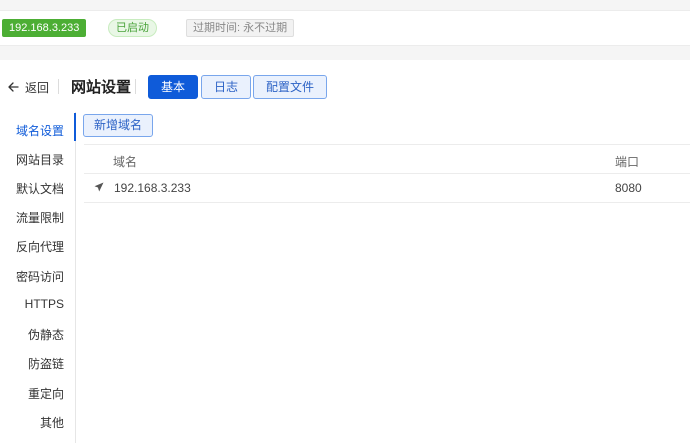 The width and height of the screenshot is (690, 443). What do you see at coordinates (101, 87) in the screenshot?
I see `page-title: 网站设置` at bounding box center [101, 87].